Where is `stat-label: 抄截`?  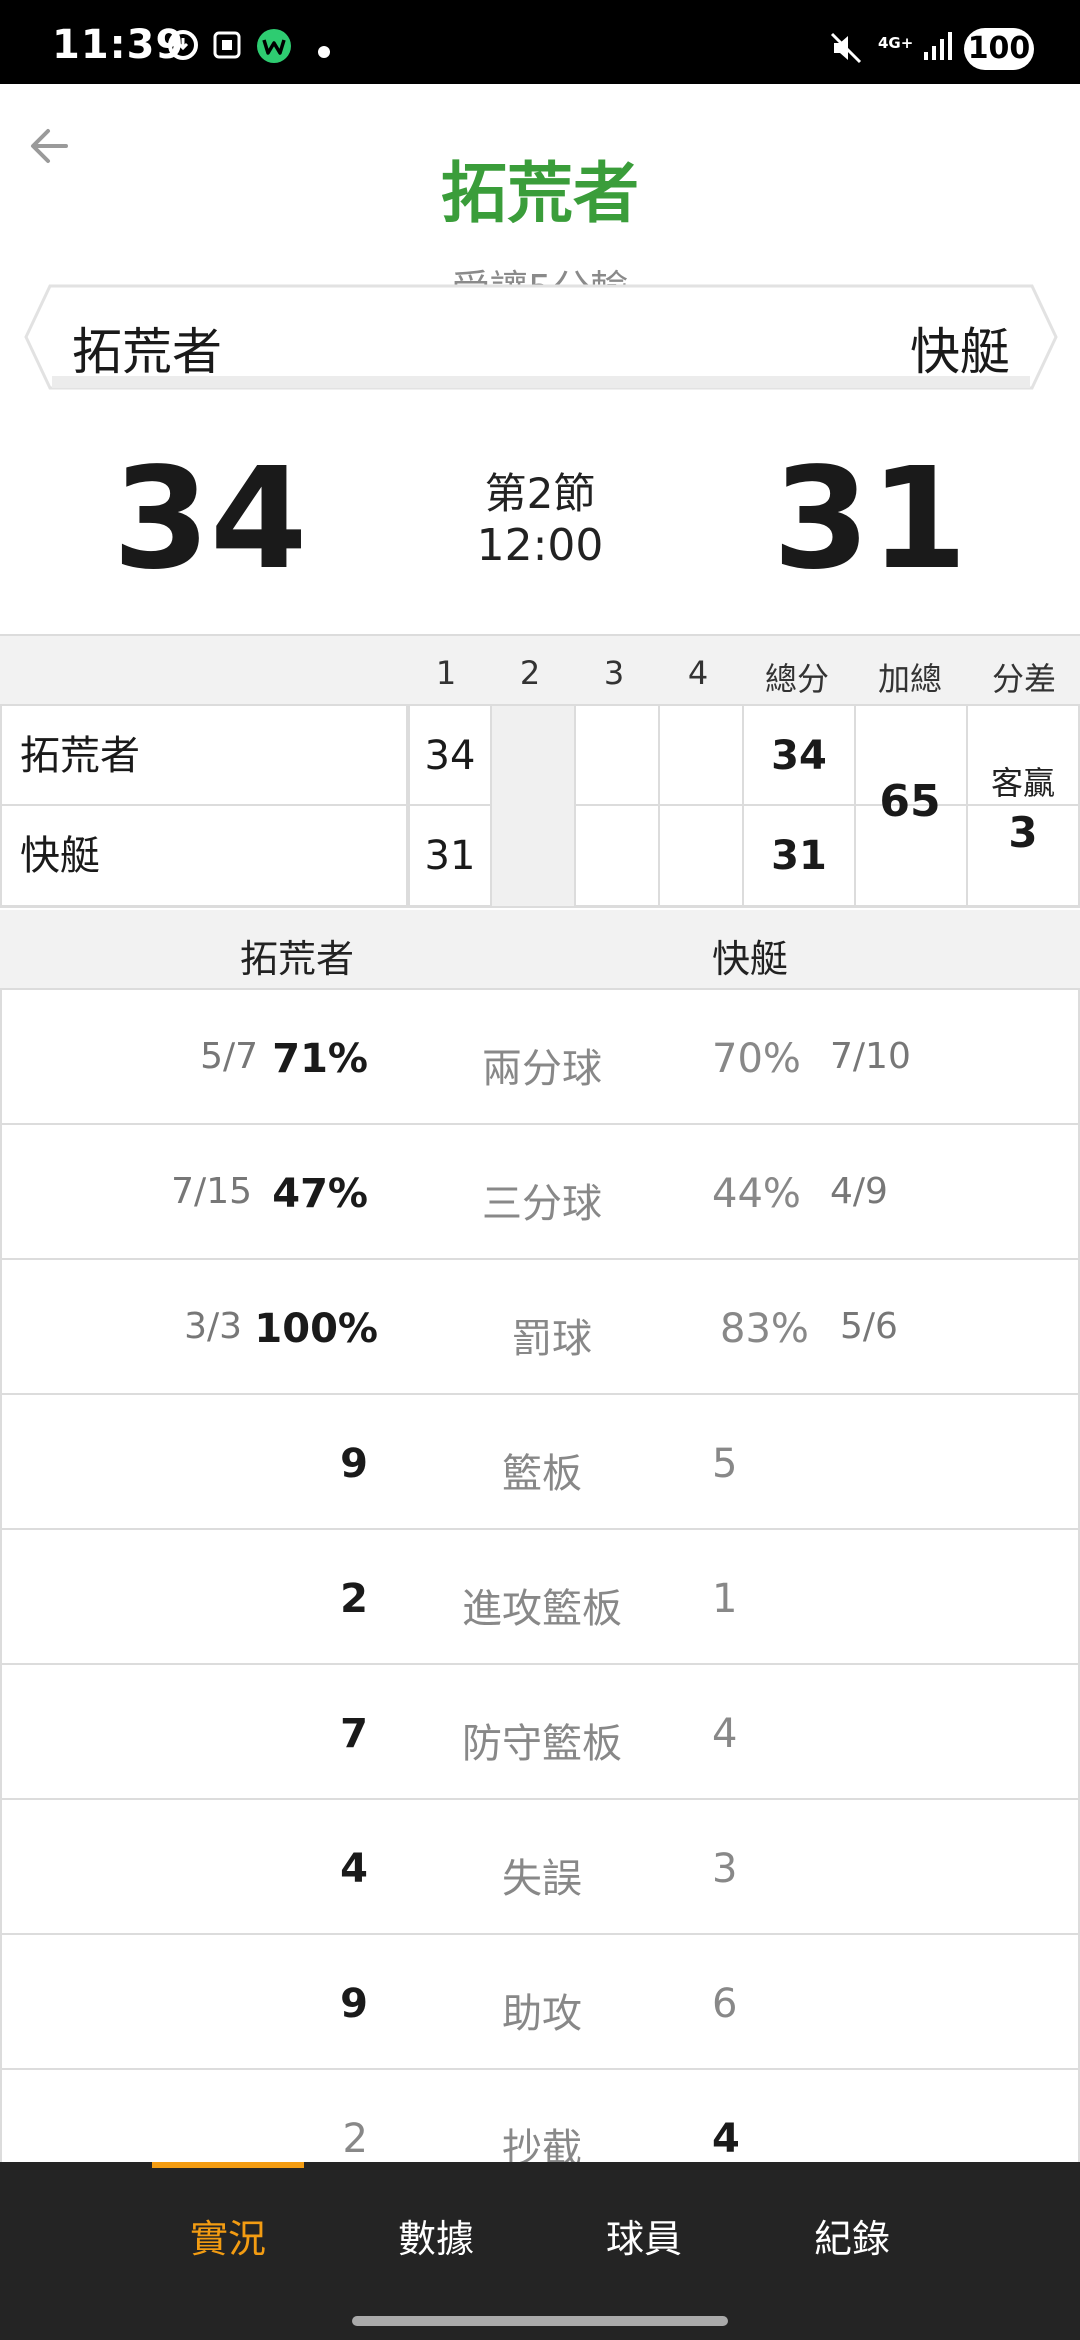
stat-label: 抄截 is located at coordinates (542, 2144).